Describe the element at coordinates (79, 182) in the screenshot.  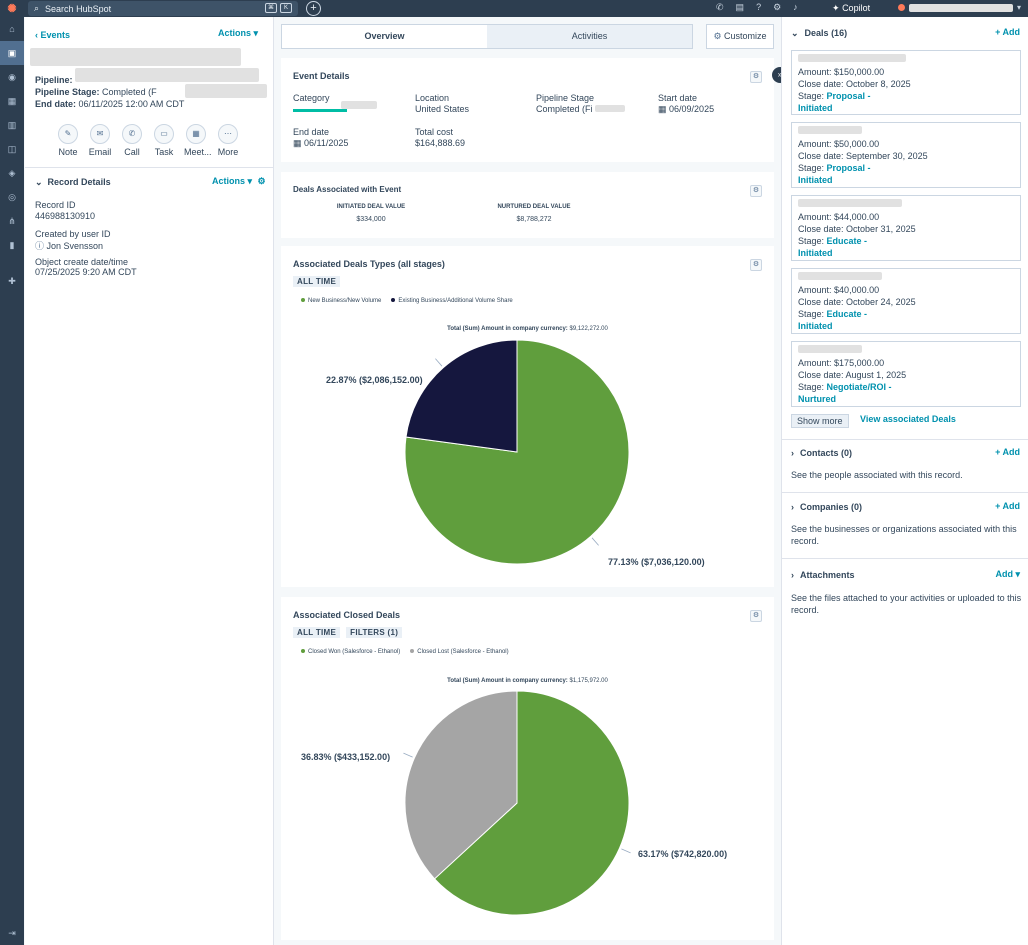
I see `record-details-title: Record Details` at that location.